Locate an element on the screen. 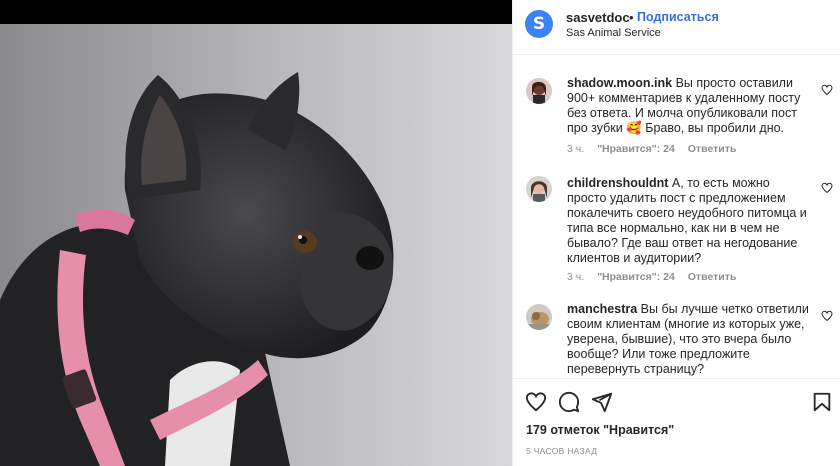  comment-username: manchestra is located at coordinates (602, 309).